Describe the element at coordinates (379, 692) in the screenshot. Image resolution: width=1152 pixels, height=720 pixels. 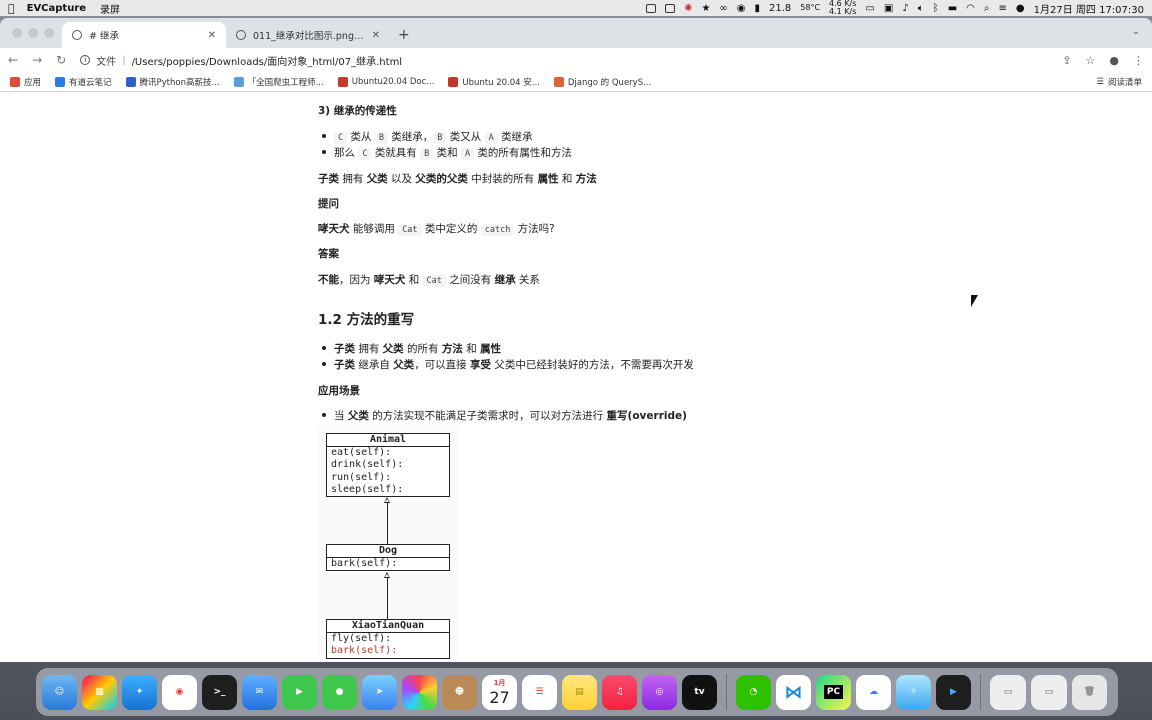
I see `maps-icon: ➤` at that location.